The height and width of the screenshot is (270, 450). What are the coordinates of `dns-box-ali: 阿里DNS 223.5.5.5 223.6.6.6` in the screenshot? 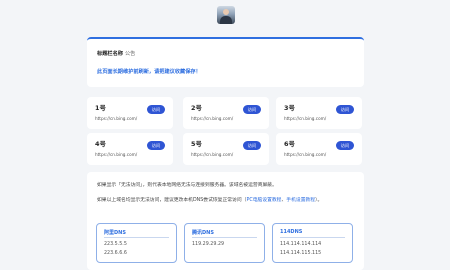 It's located at (136, 243).